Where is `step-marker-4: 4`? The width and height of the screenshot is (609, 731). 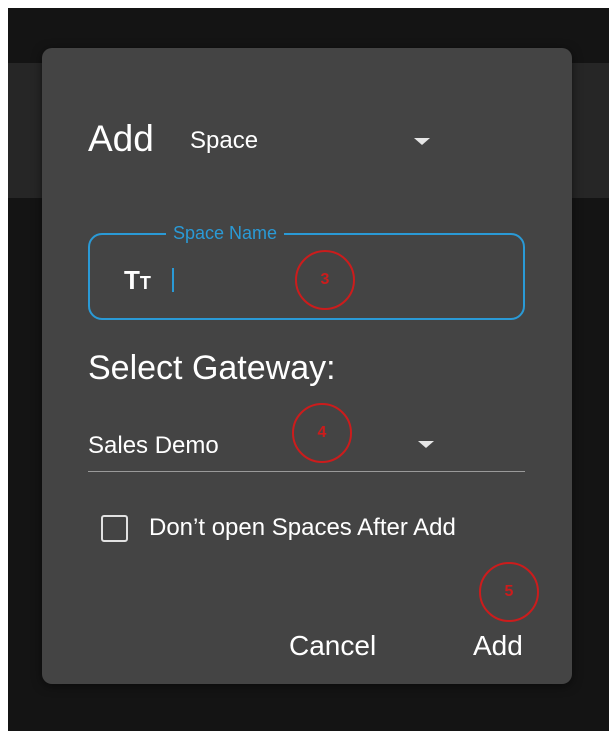
step-marker-4: 4 is located at coordinates (322, 433).